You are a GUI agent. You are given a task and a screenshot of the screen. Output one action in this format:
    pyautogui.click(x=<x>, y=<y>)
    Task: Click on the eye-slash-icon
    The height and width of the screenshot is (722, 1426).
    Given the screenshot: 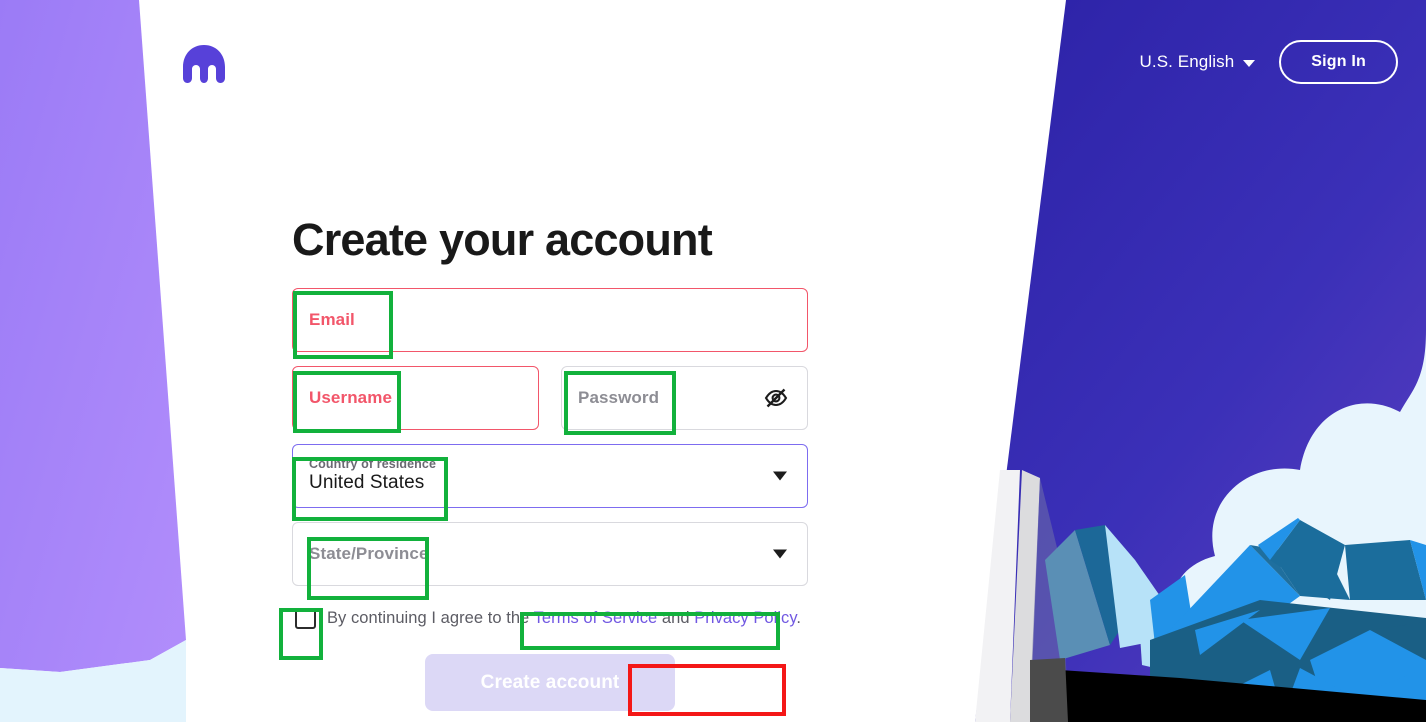 What is the action you would take?
    pyautogui.click(x=776, y=398)
    